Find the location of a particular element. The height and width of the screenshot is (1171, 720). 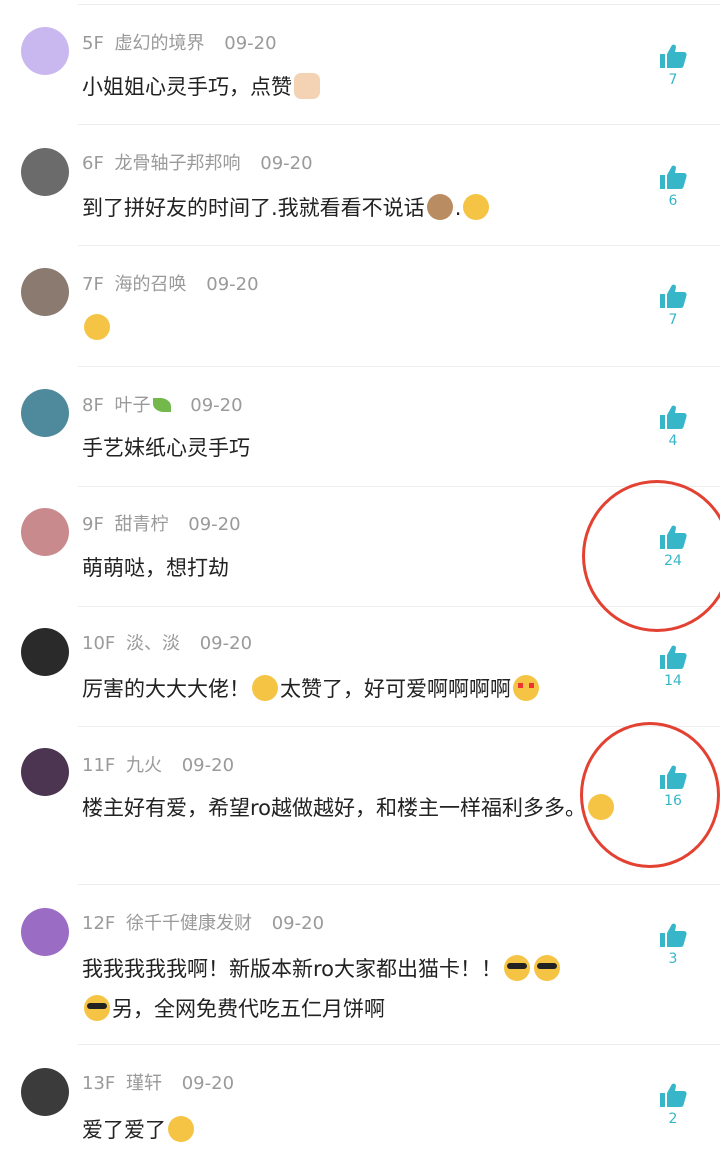

heart-eyes-emoji-icon is located at coordinates (526, 688).